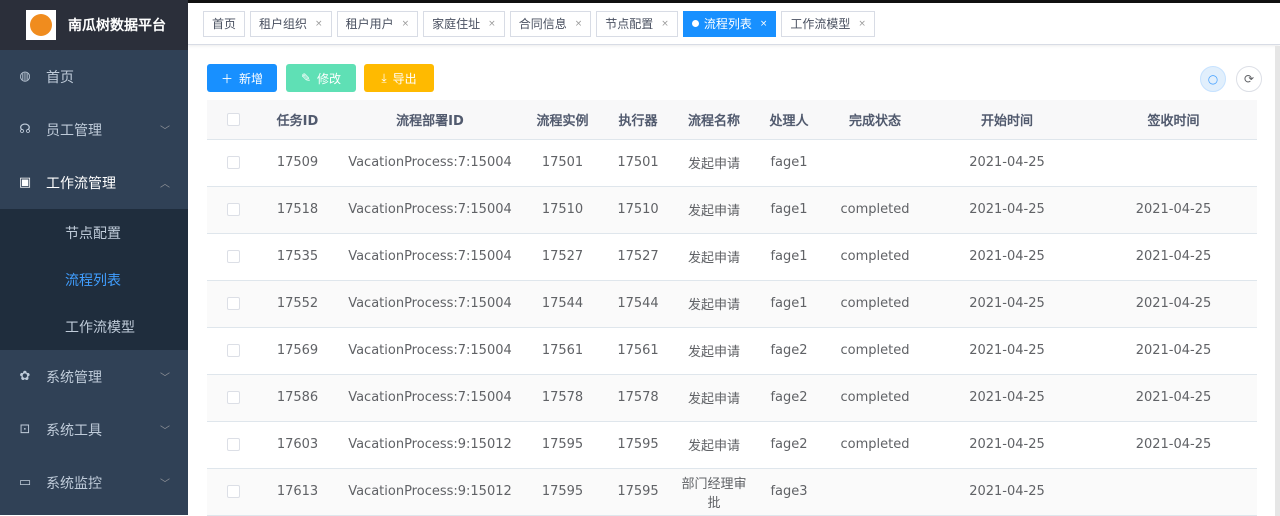 The image size is (1280, 516). I want to click on sidebar-item-workflow: ▣ 工作流管理 ︿, so click(94, 182).